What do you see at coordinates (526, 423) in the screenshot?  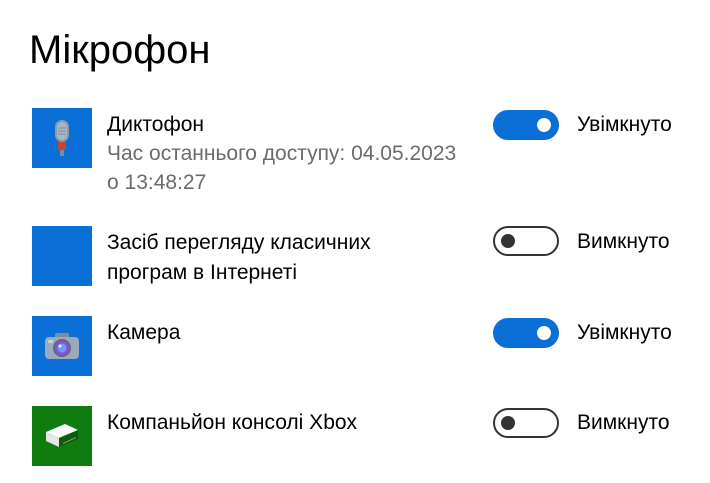 I see `xbox-console-companion-toggle` at bounding box center [526, 423].